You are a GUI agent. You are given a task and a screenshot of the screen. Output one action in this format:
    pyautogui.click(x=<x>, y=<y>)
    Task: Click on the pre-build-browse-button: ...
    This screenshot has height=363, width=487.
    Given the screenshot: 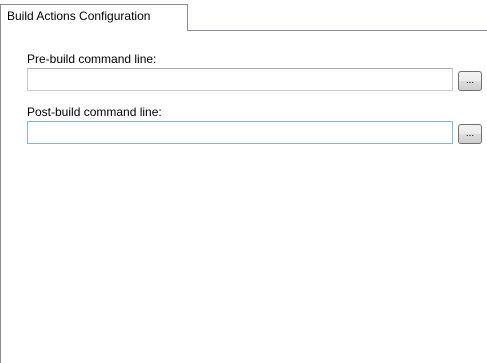 What is the action you would take?
    pyautogui.click(x=470, y=81)
    